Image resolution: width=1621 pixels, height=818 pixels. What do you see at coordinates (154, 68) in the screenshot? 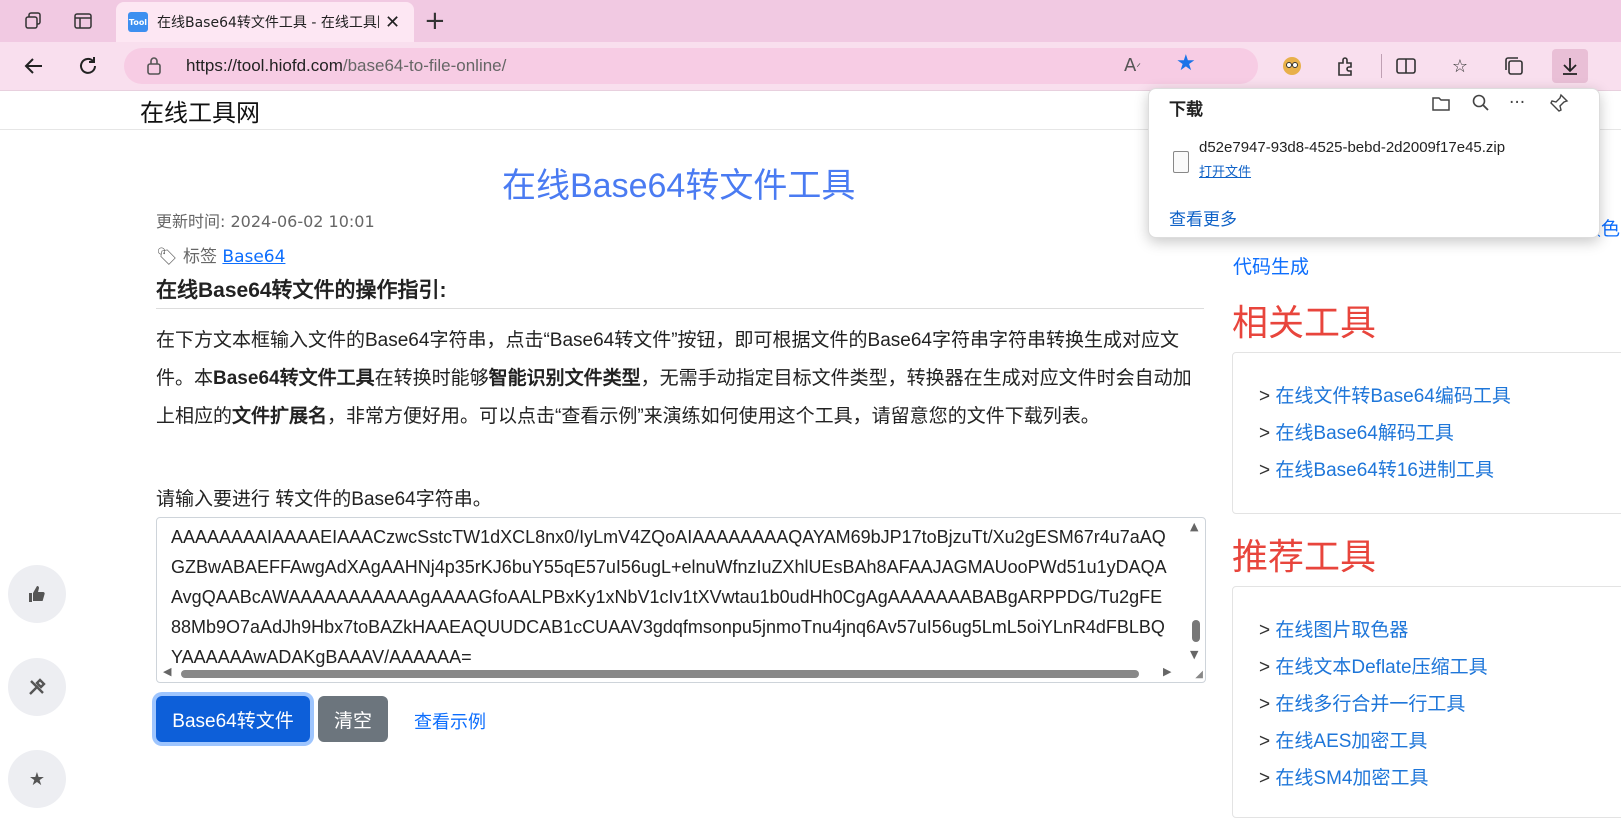
I see `lock-icon` at bounding box center [154, 68].